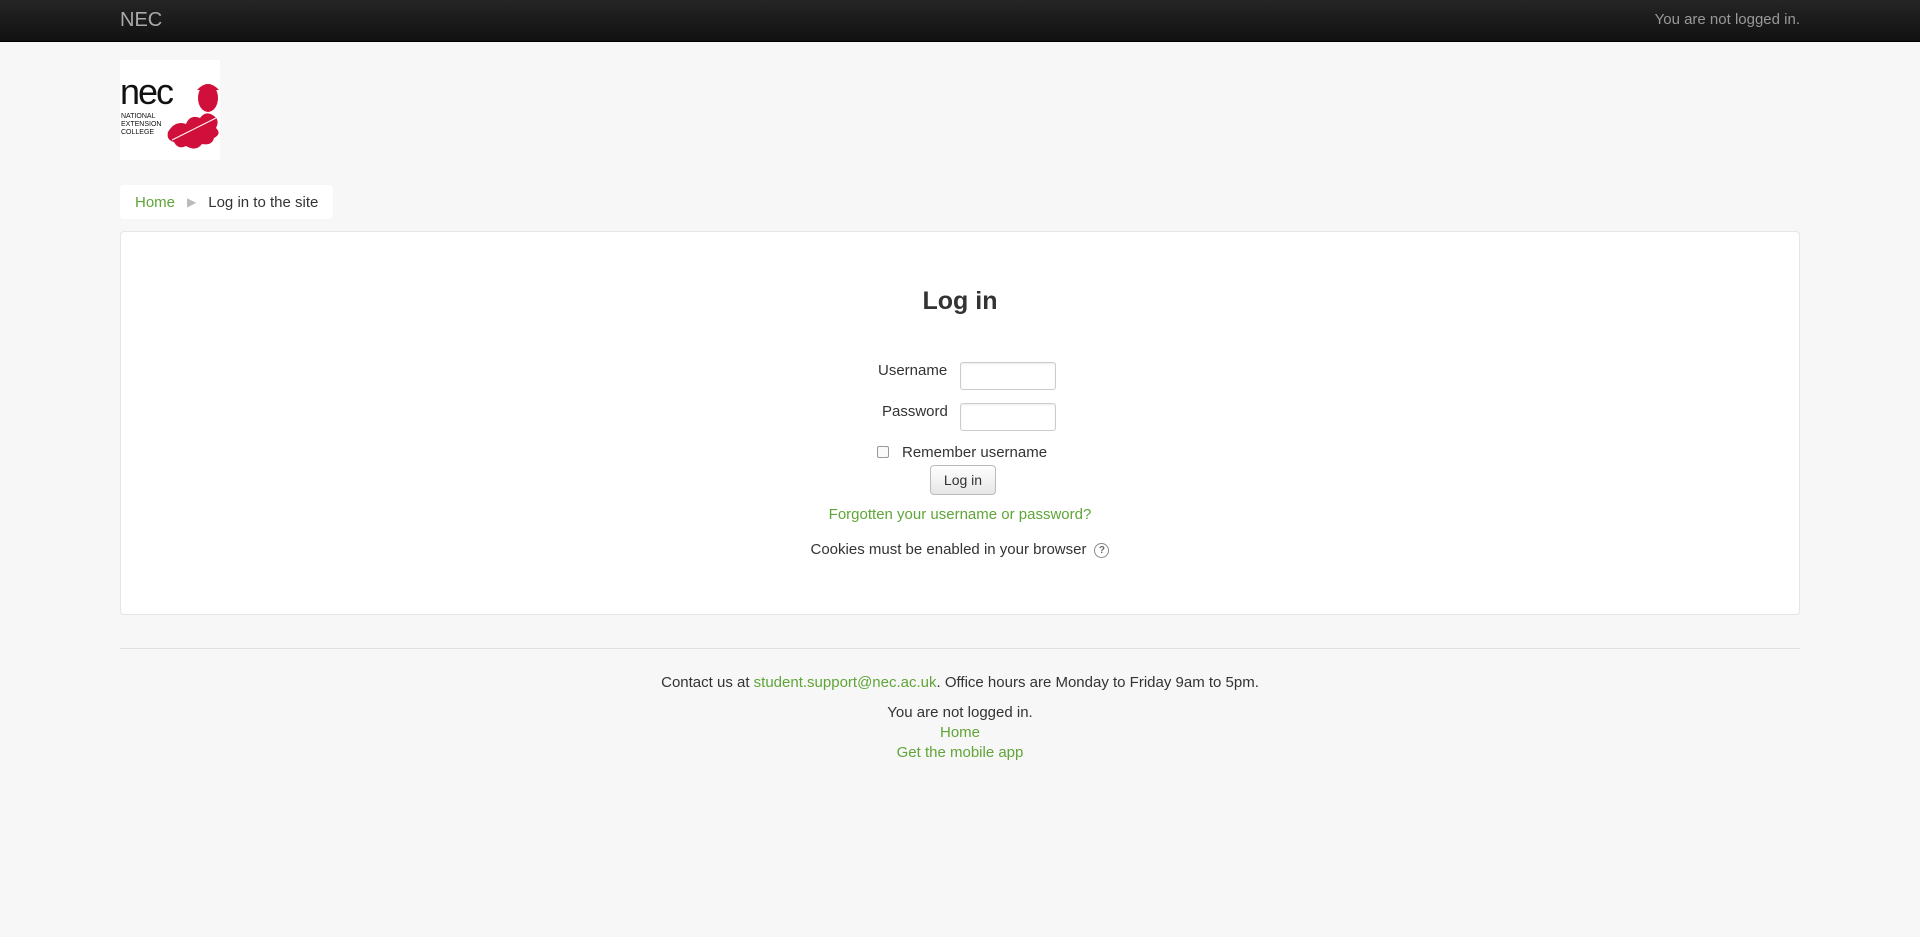  Describe the element at coordinates (963, 480) in the screenshot. I see `login-button: Log in` at that location.